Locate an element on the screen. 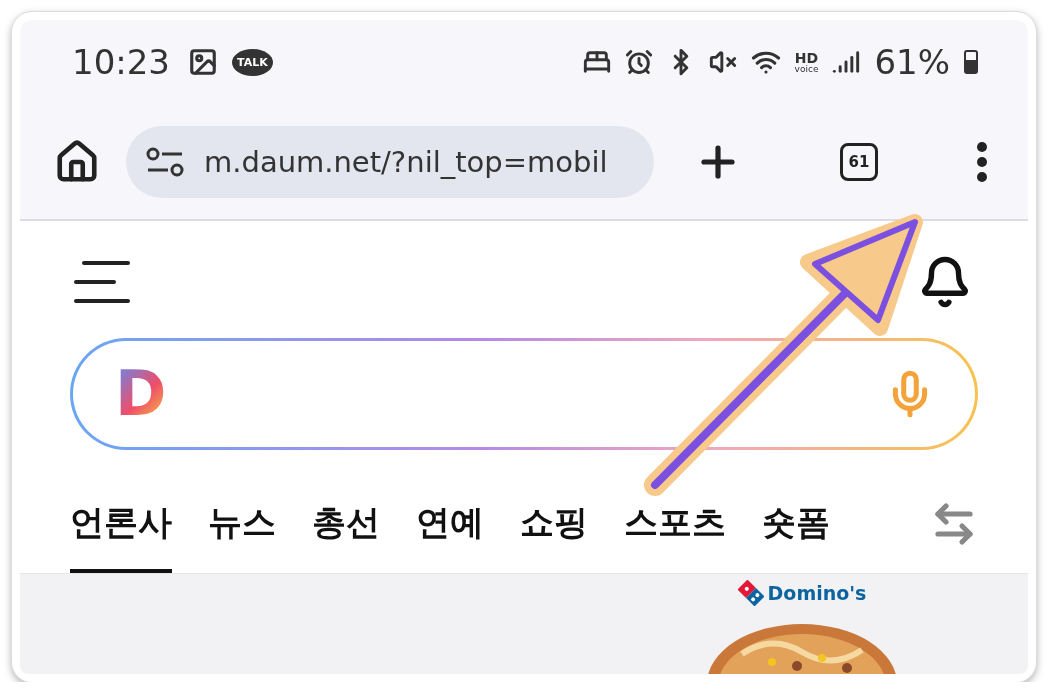  category-tab: 숏폼 is located at coordinates (796, 537).